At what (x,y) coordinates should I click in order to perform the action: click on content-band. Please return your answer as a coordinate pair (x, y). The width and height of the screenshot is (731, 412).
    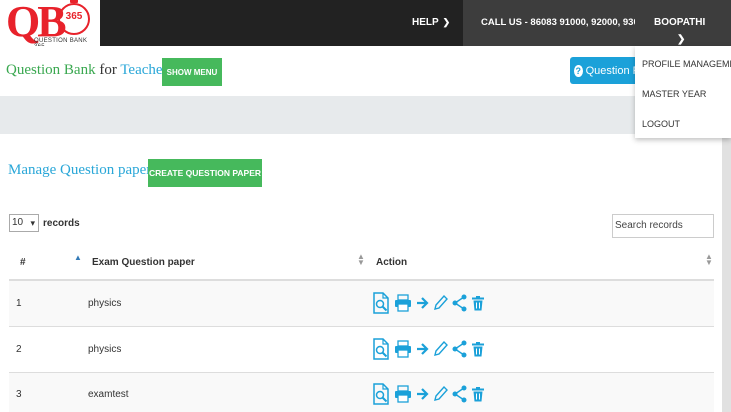
    Looking at the image, I should click on (361, 115).